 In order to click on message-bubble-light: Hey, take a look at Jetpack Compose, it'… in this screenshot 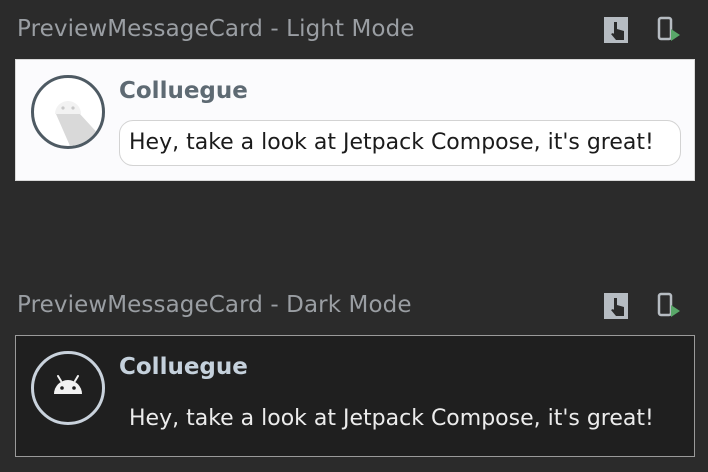, I will do `click(400, 143)`.